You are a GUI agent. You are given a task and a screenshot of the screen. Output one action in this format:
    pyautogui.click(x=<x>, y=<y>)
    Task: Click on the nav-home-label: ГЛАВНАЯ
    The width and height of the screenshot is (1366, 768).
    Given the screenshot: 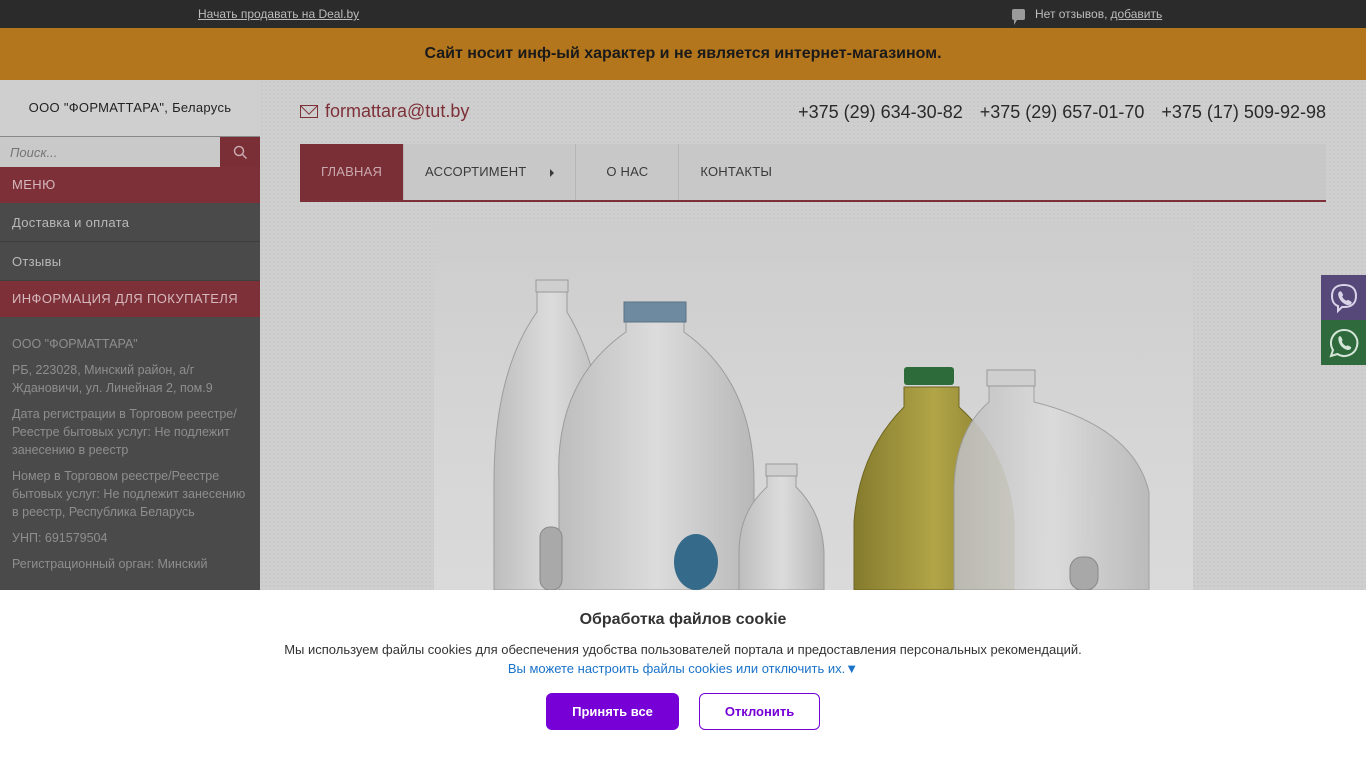 What is the action you would take?
    pyautogui.click(x=352, y=171)
    